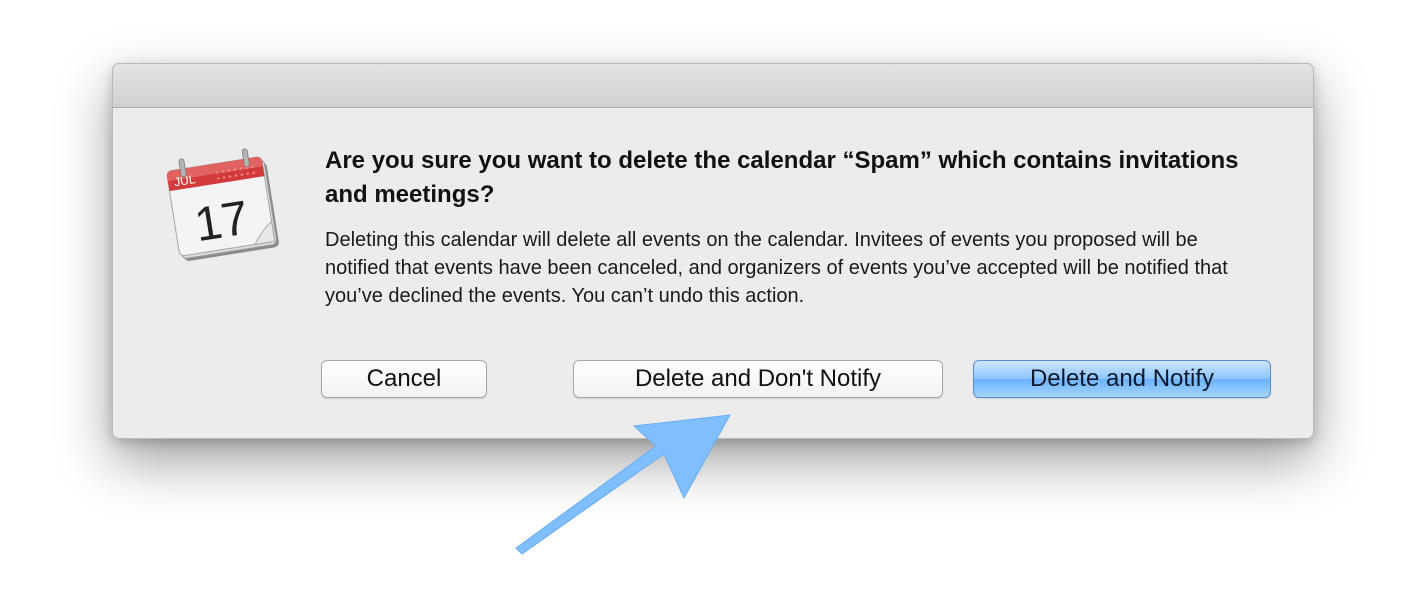 This screenshot has width=1424, height=598. I want to click on calendar-app-icon: JUL 17, so click(222, 204).